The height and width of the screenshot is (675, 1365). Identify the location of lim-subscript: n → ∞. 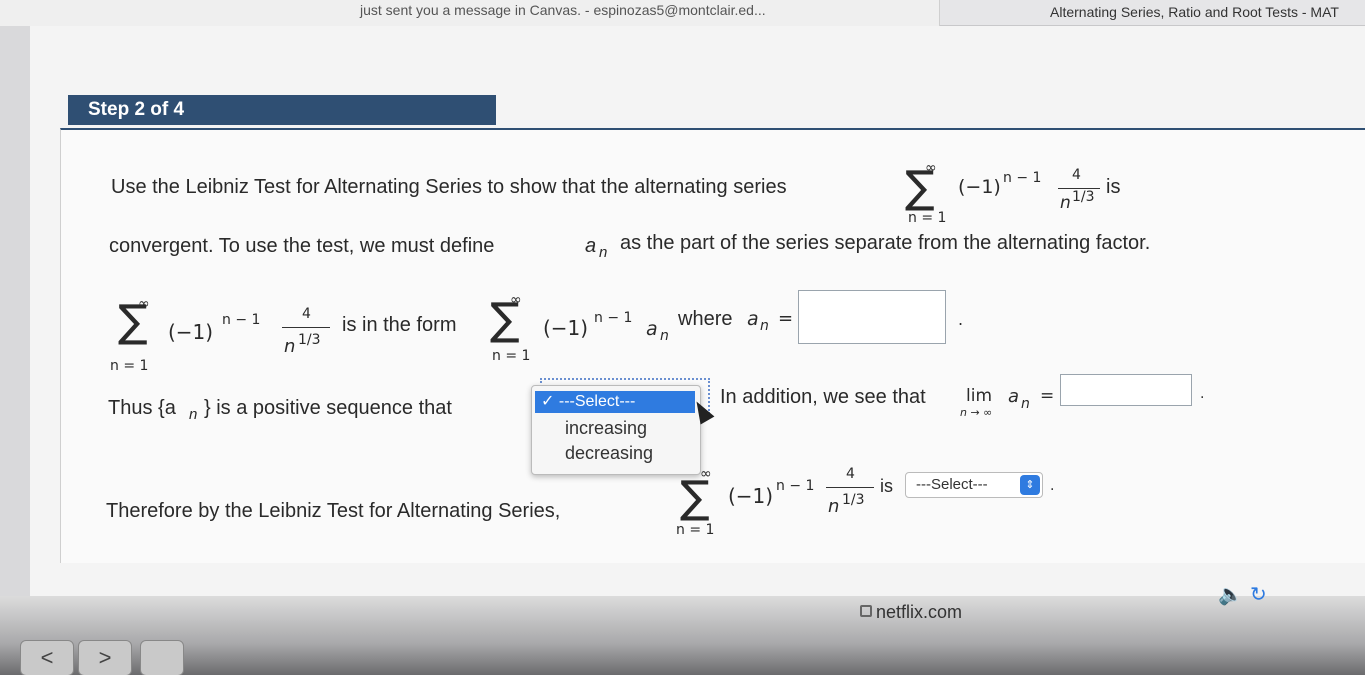
(976, 412).